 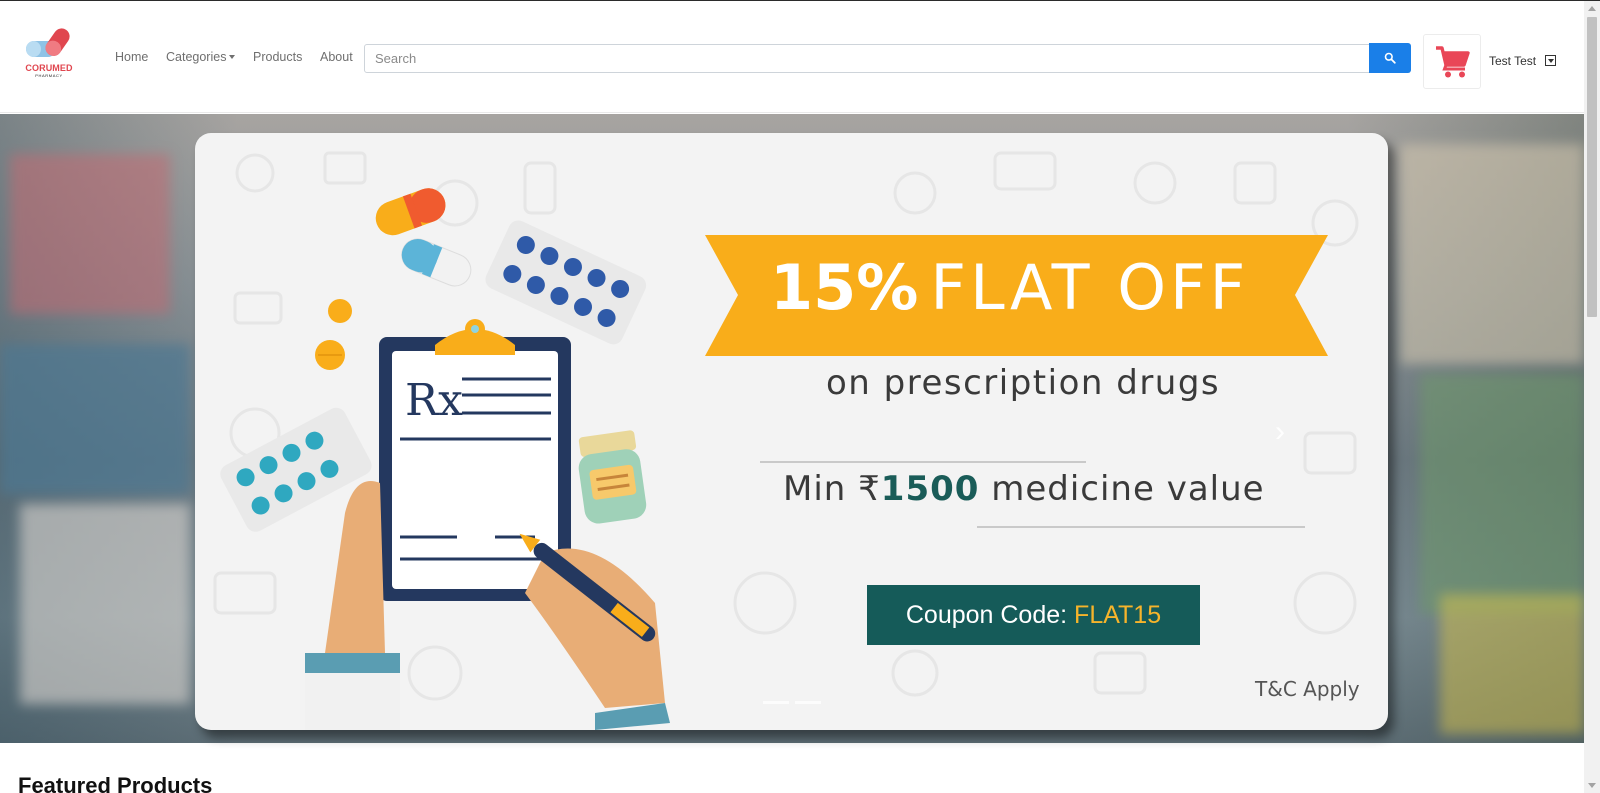 What do you see at coordinates (196, 57) in the screenshot?
I see `nav-categories-label: Categories` at bounding box center [196, 57].